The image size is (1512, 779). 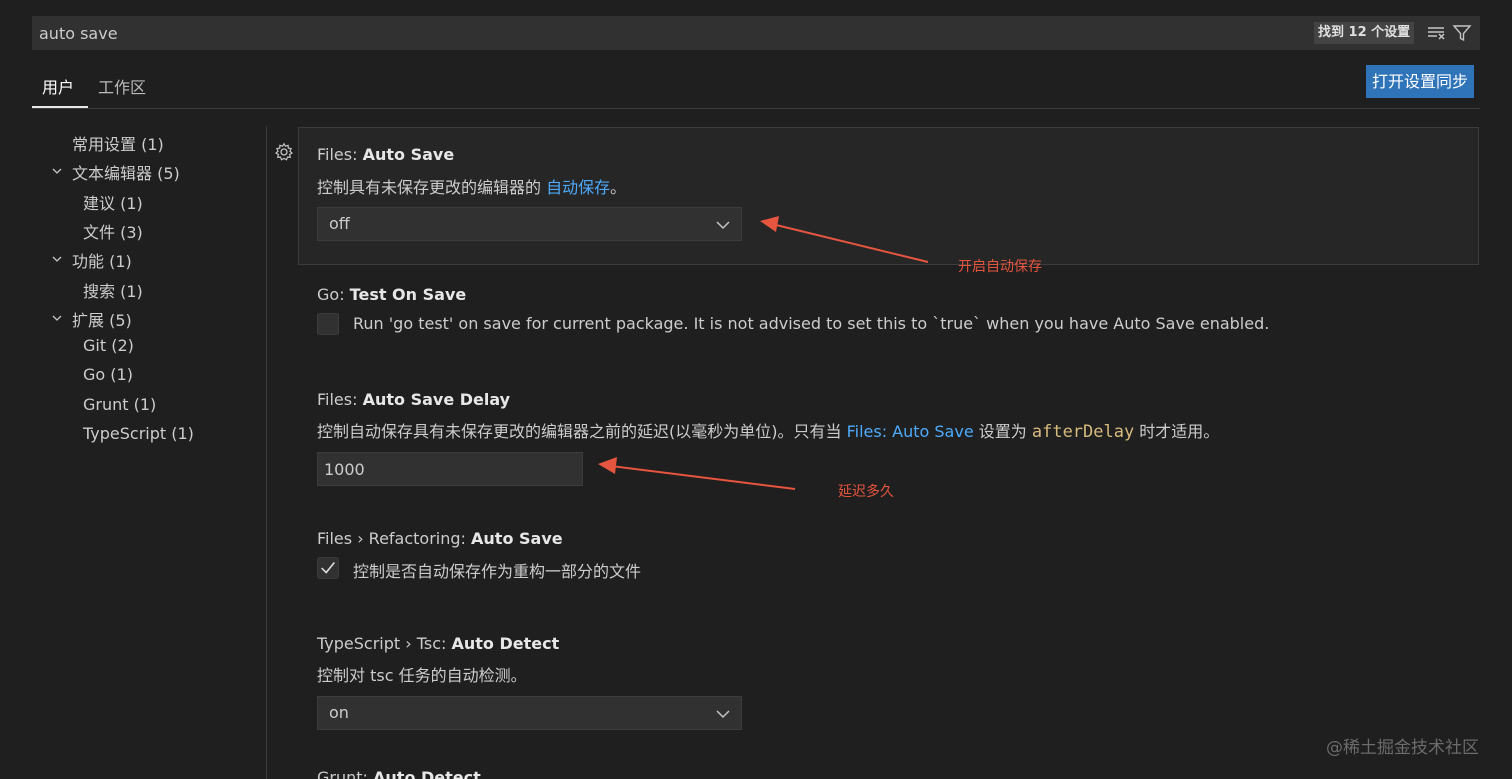 What do you see at coordinates (118, 143) in the screenshot?
I see `toc-item-commonly-used: 常用设置 (1)` at bounding box center [118, 143].